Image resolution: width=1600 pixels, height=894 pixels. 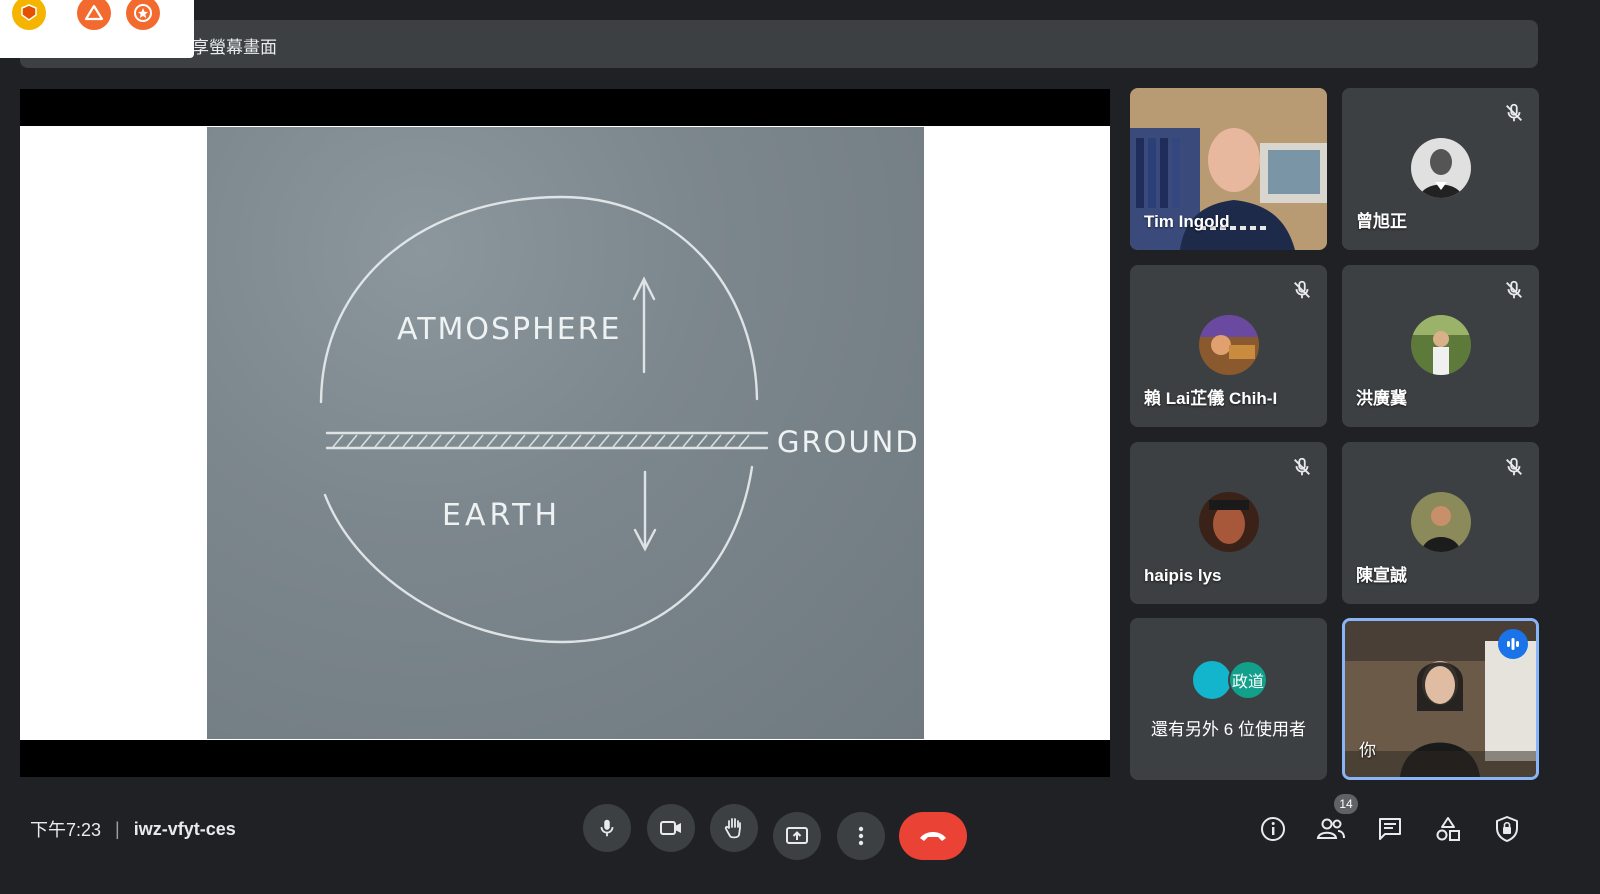 I want to click on self-label: 你, so click(x=1367, y=750).